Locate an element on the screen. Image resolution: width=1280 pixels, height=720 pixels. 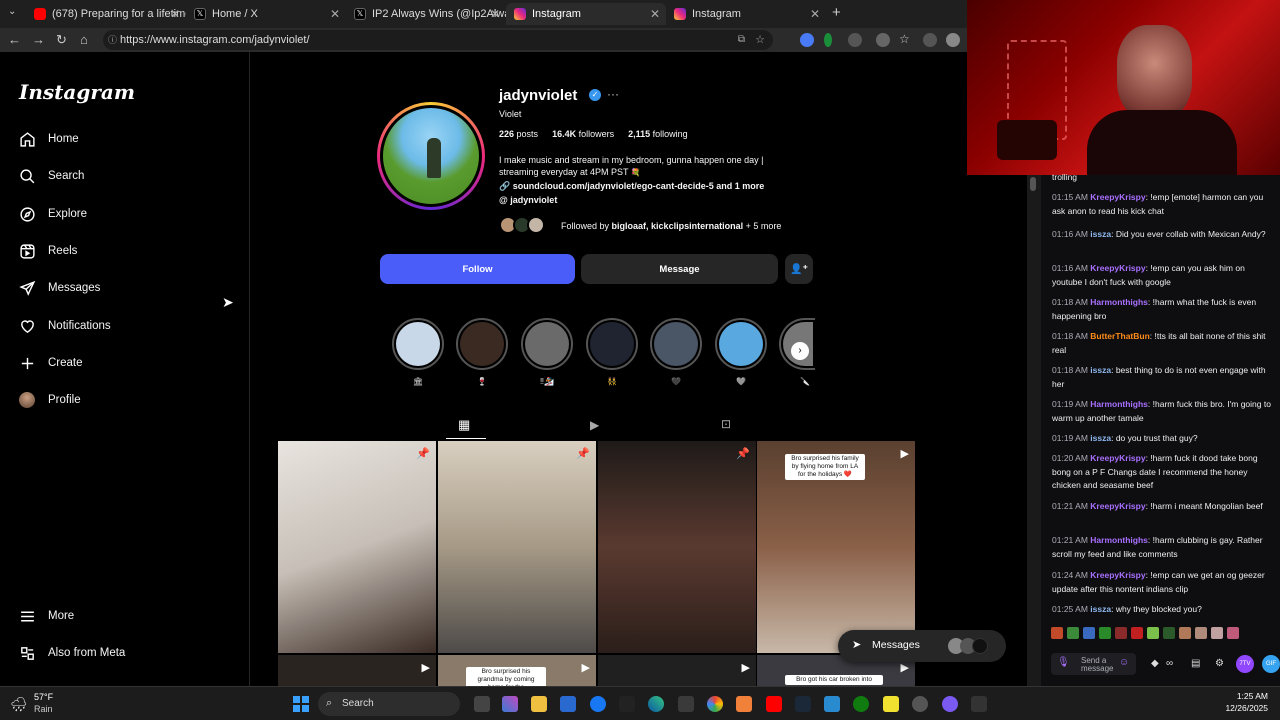
posts-grid-tab: ▦ is located at coordinates (464, 425).